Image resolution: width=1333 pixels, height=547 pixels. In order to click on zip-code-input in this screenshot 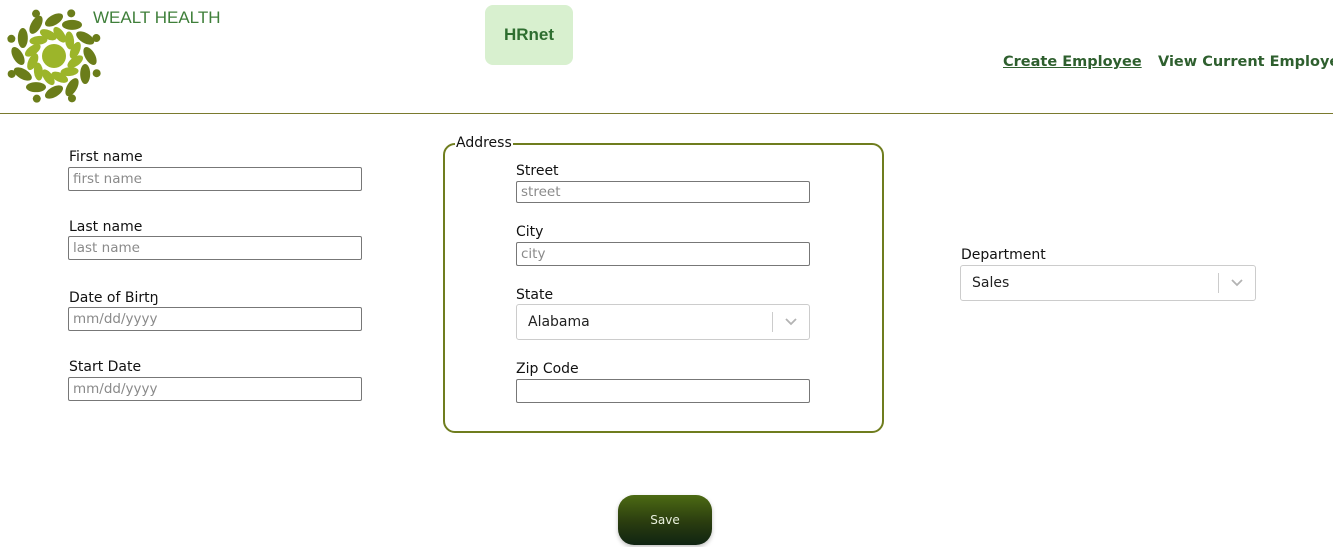, I will do `click(663, 391)`.